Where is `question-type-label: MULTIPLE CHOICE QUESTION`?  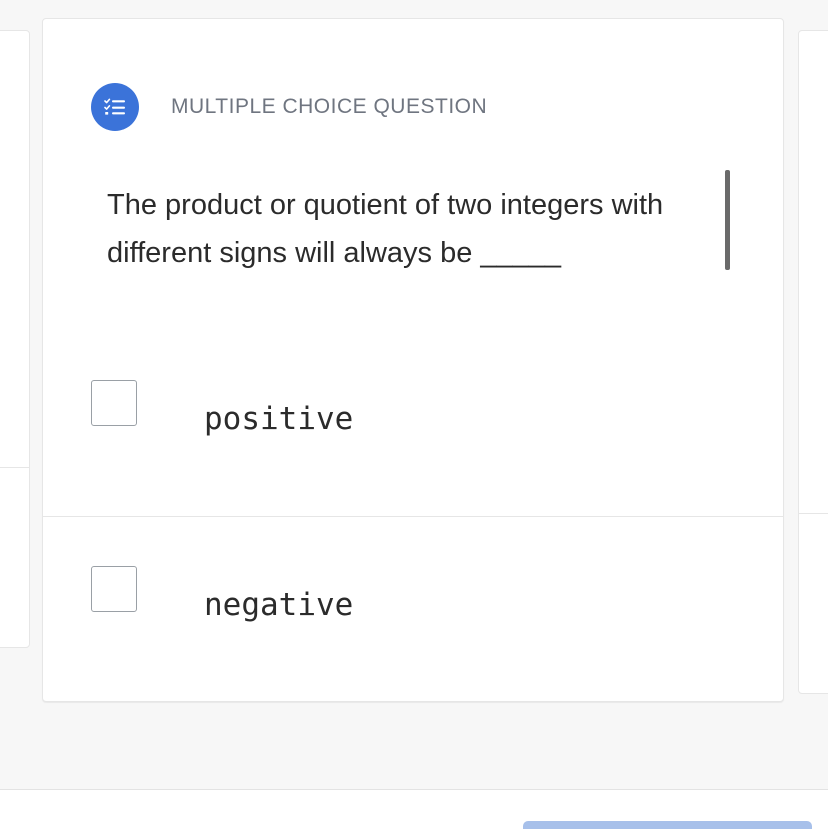 question-type-label: MULTIPLE CHOICE QUESTION is located at coordinates (329, 106).